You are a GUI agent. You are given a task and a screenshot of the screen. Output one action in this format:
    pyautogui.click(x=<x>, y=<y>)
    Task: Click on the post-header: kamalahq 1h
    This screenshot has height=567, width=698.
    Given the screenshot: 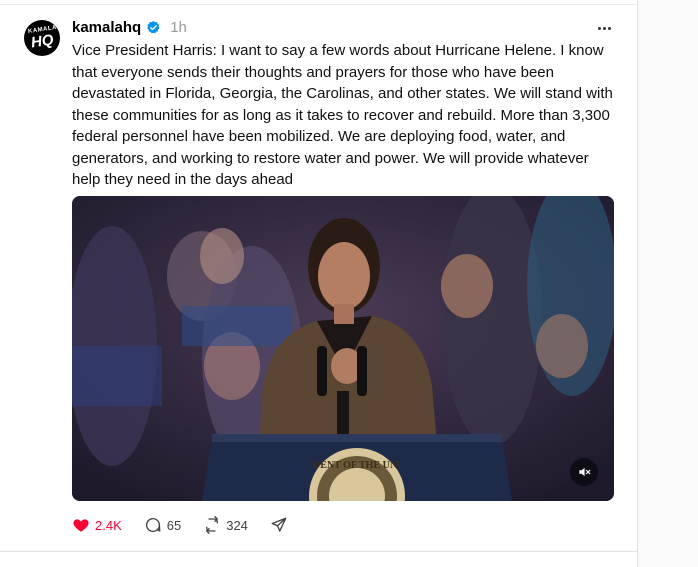 What is the action you would take?
    pyautogui.click(x=129, y=27)
    